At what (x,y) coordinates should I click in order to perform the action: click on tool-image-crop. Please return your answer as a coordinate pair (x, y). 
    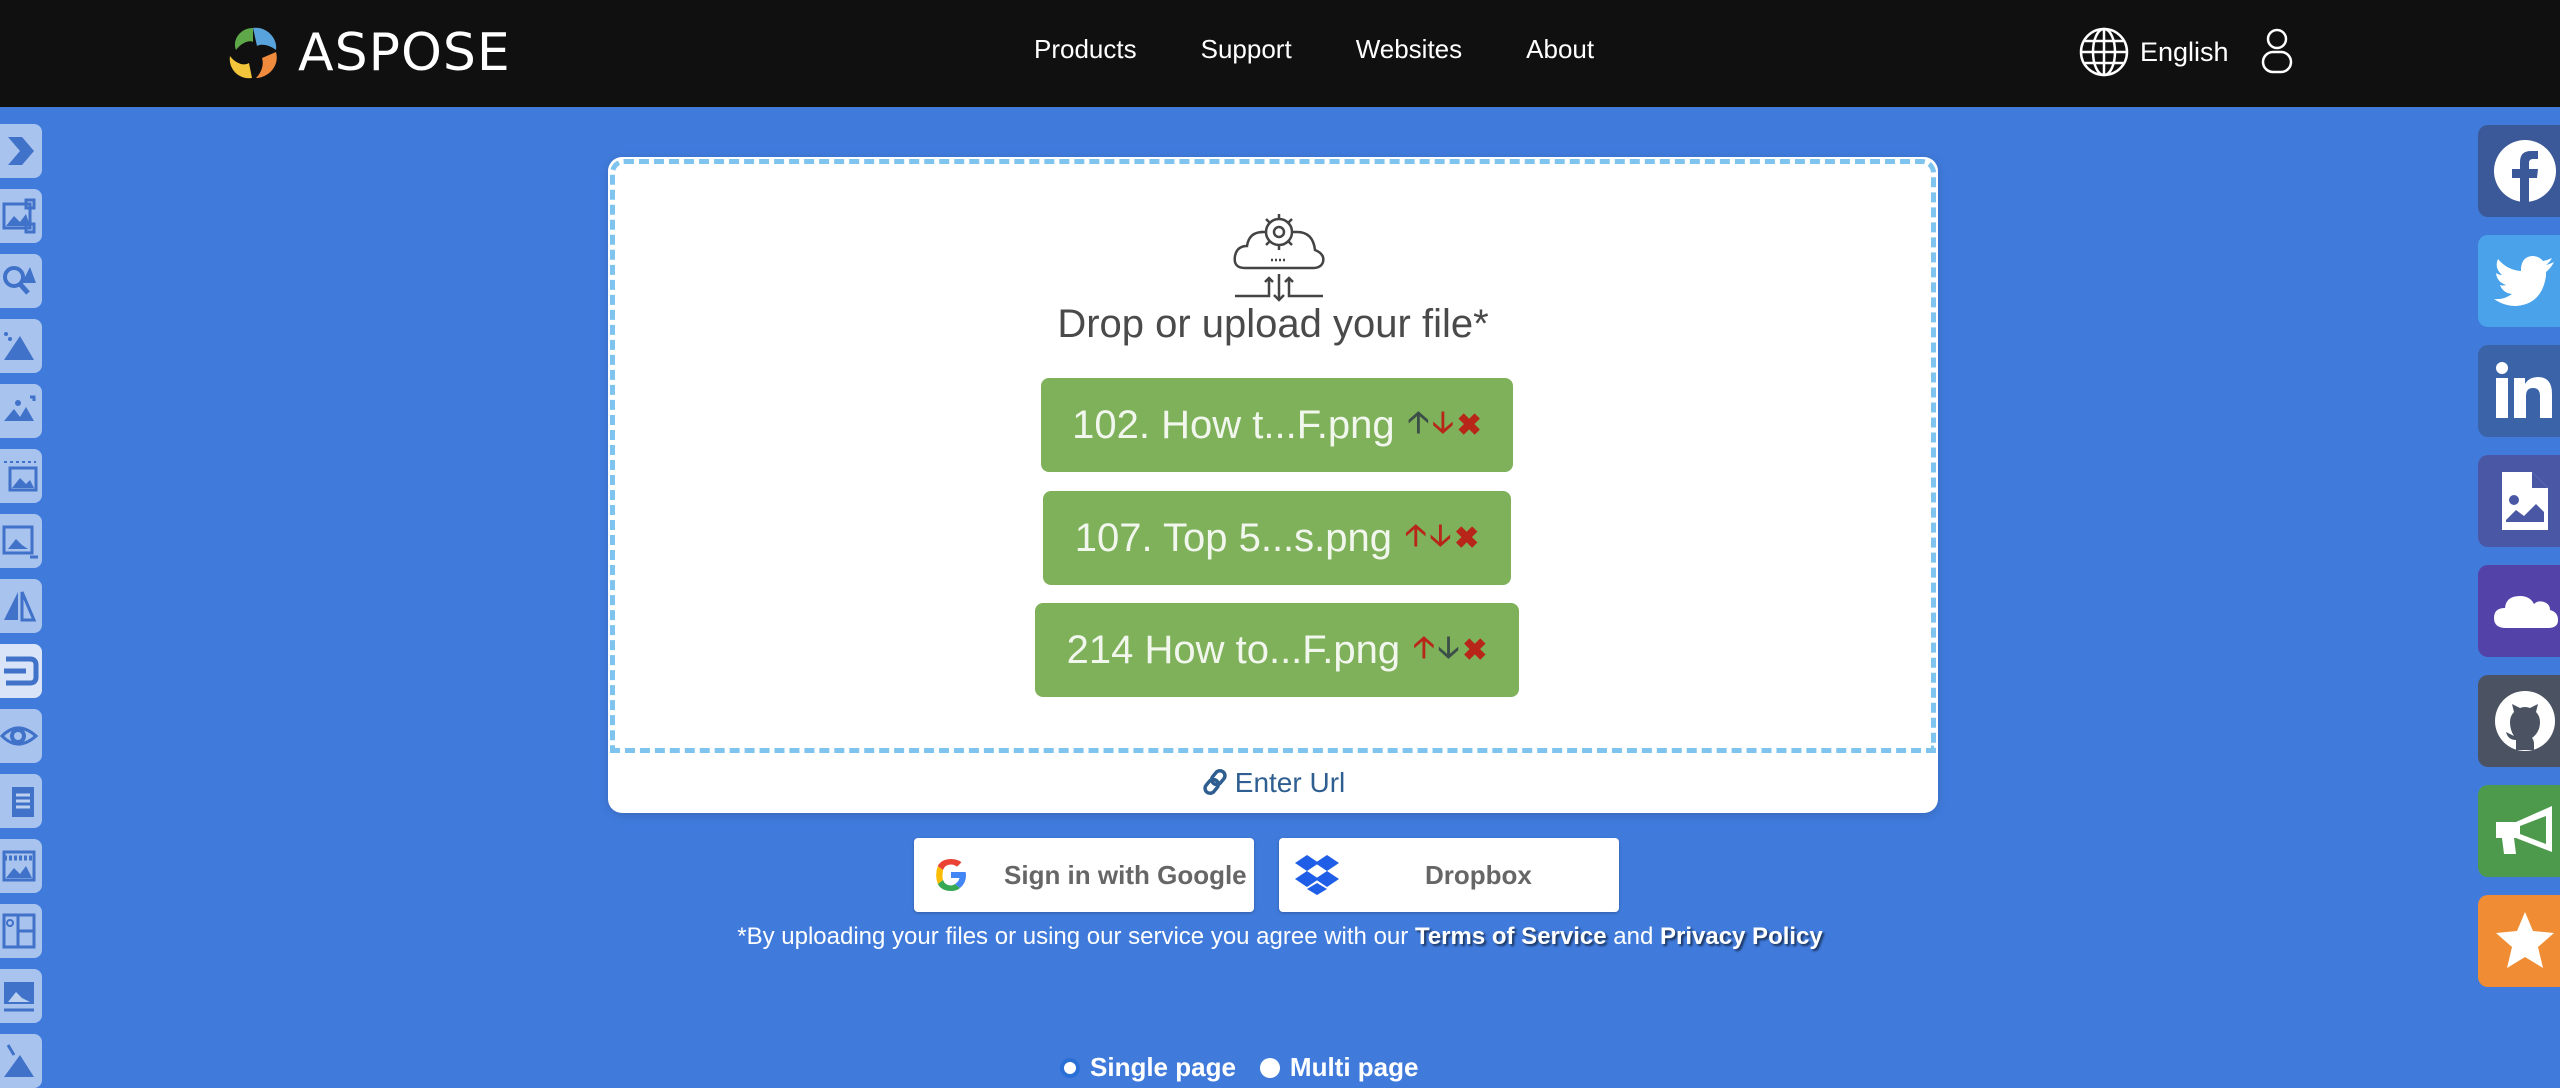
    Looking at the image, I should click on (21, 411).